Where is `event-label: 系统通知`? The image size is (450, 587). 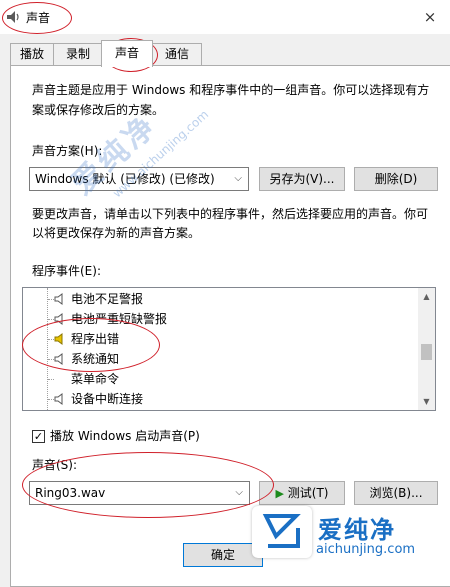 event-label: 系统通知 is located at coordinates (95, 359).